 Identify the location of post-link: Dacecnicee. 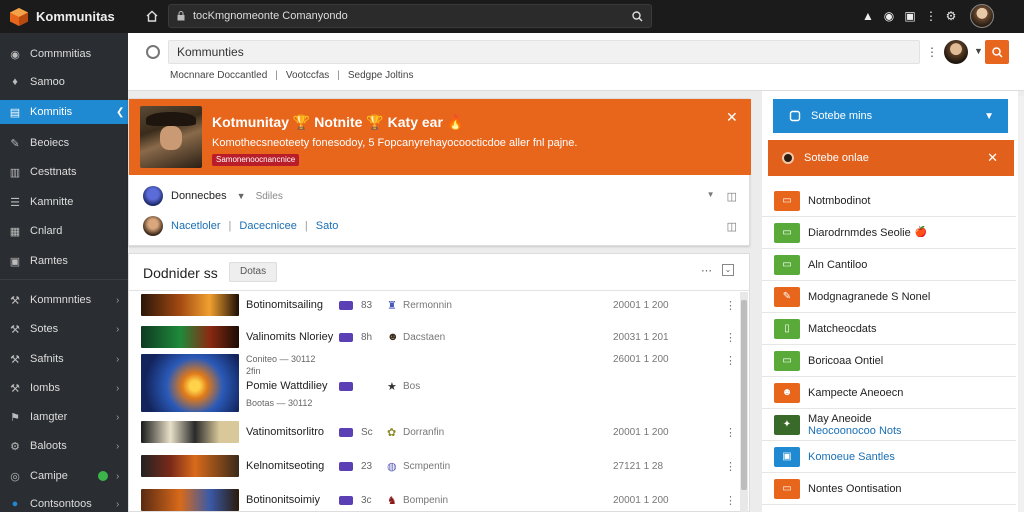
(267, 226).